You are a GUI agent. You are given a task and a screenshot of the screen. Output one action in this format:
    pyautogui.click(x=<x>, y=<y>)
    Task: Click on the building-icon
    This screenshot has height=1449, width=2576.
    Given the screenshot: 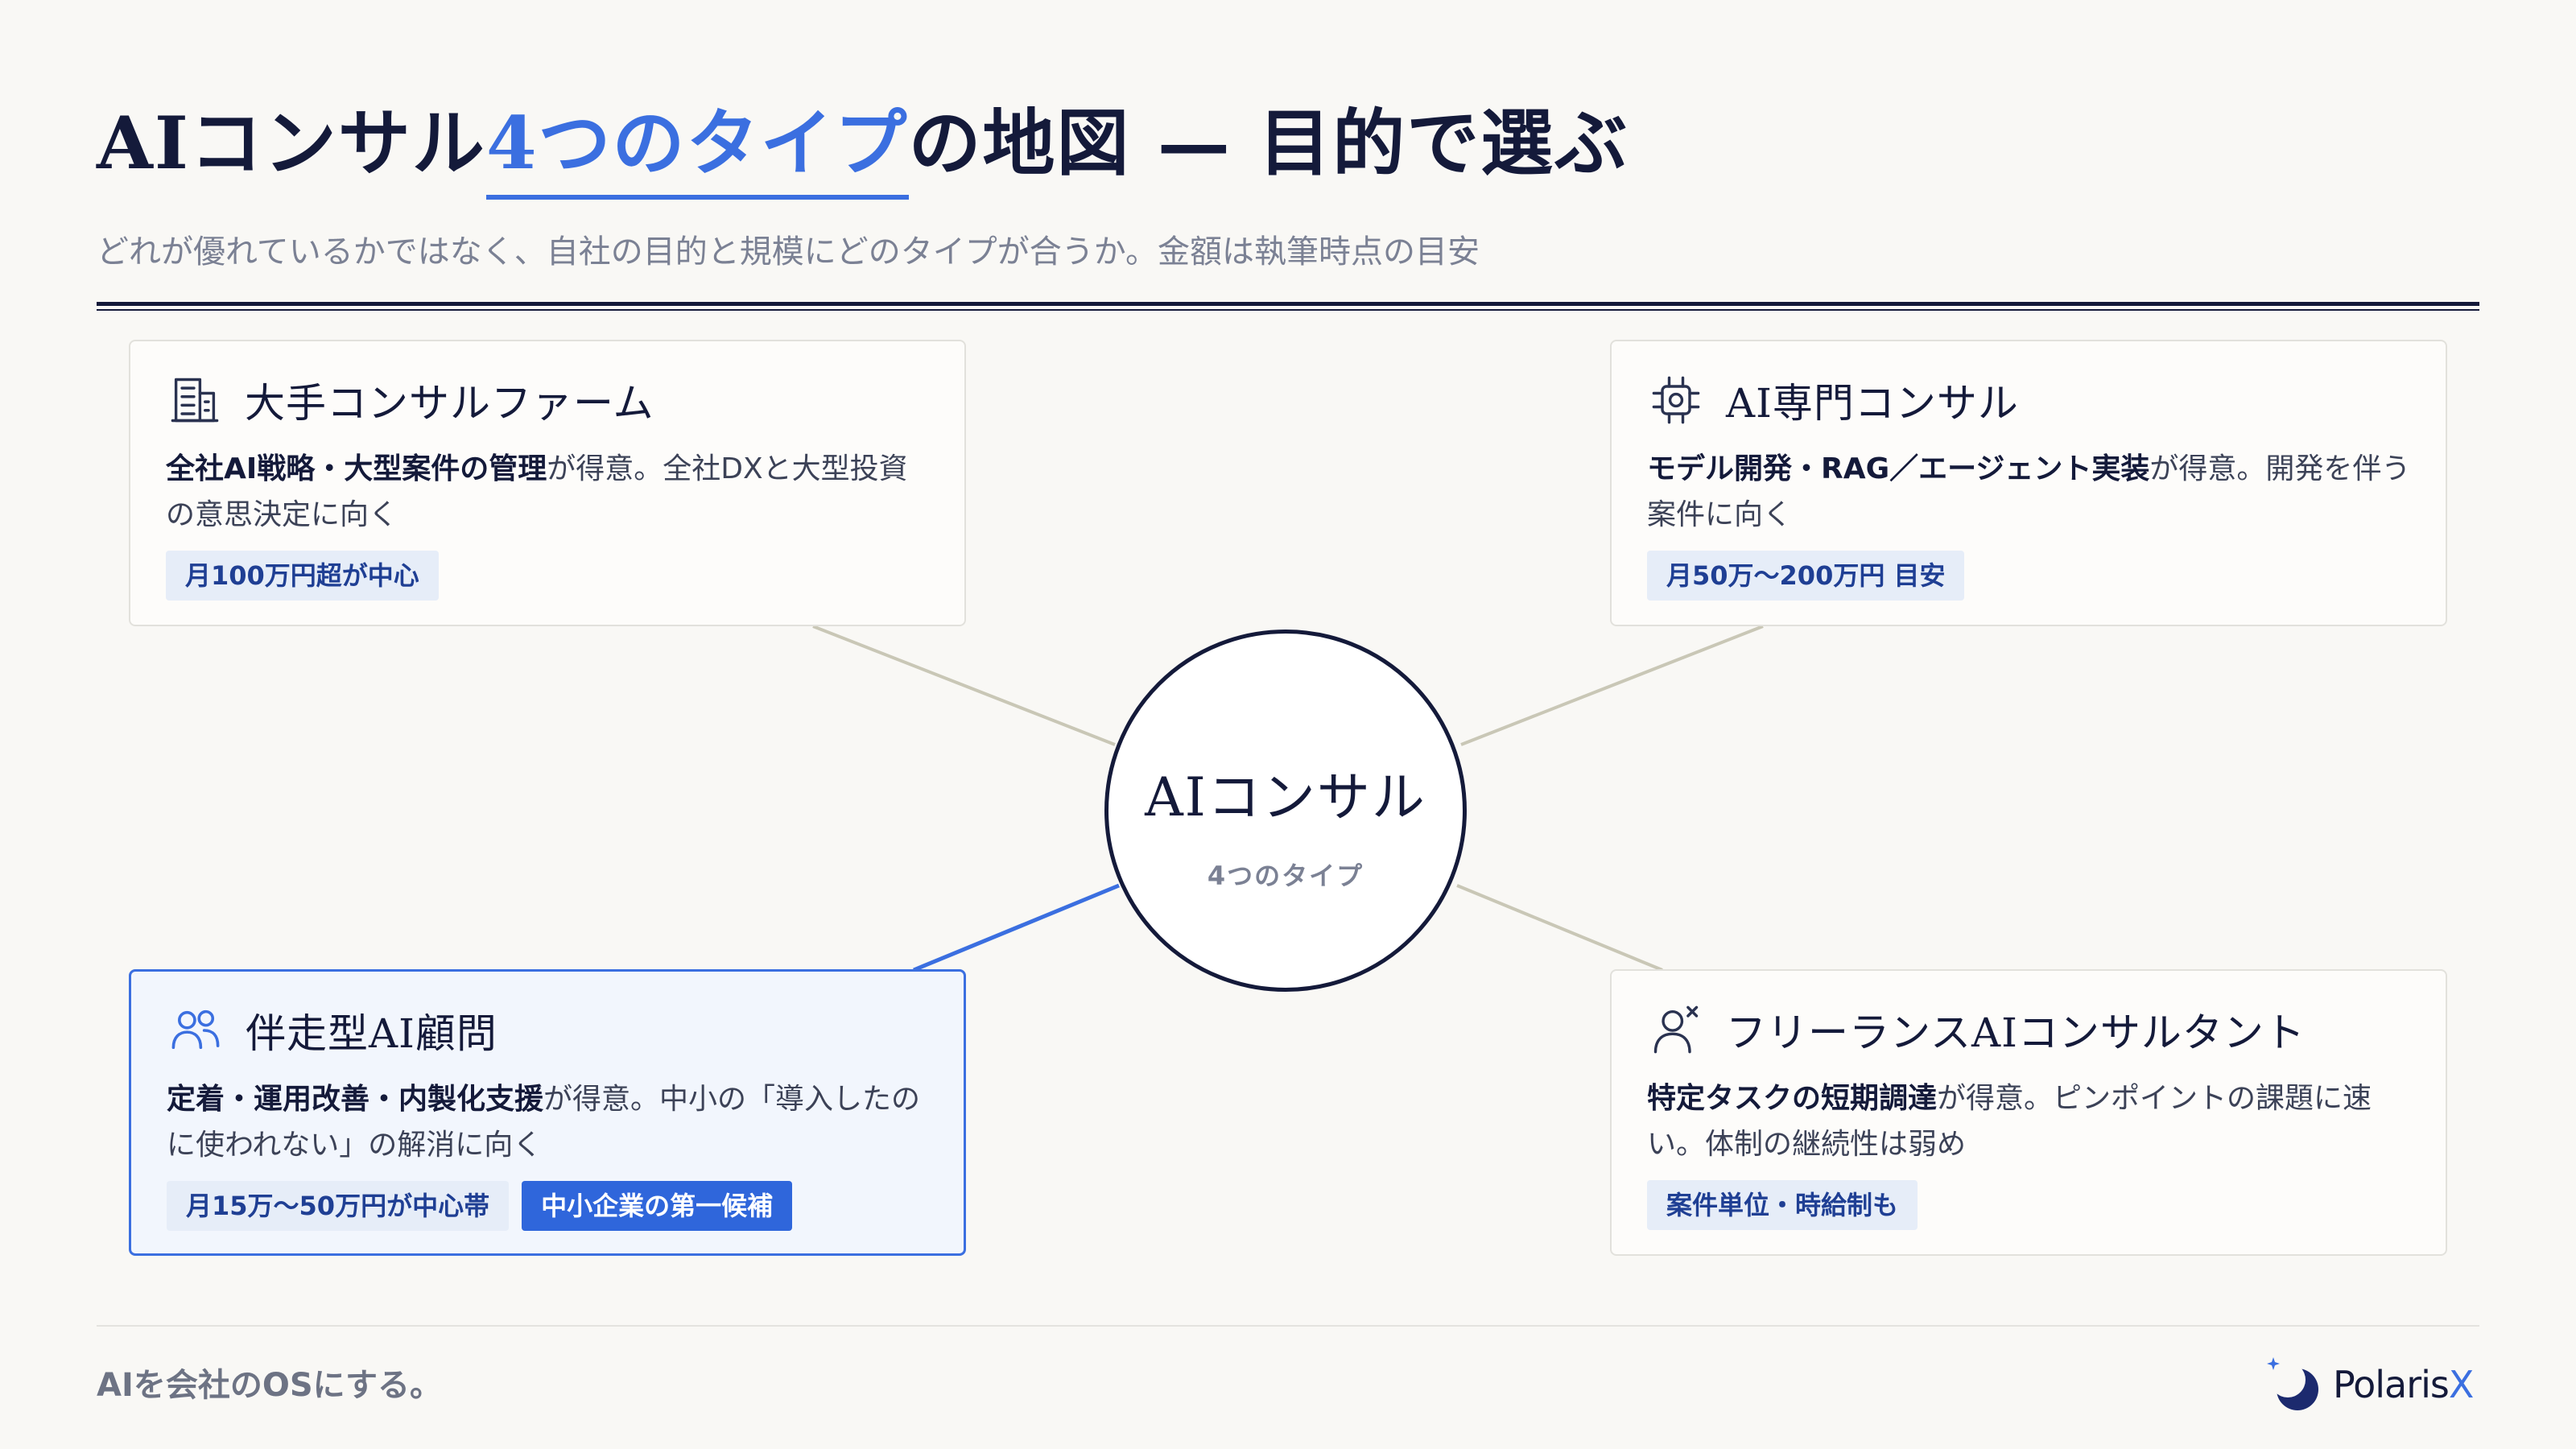 What is the action you would take?
    pyautogui.click(x=195, y=400)
    